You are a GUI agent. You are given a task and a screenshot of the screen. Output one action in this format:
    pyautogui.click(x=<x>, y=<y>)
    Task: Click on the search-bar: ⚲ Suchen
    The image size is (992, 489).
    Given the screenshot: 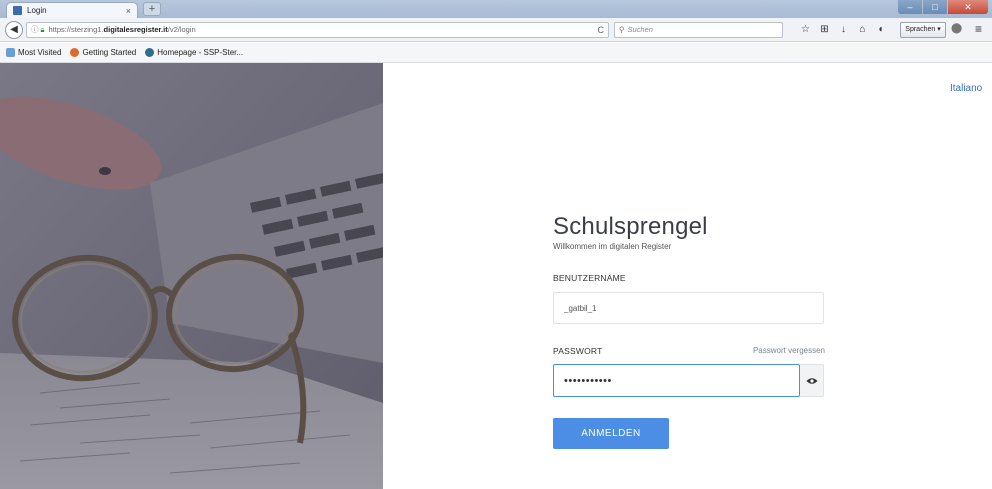 What is the action you would take?
    pyautogui.click(x=698, y=30)
    